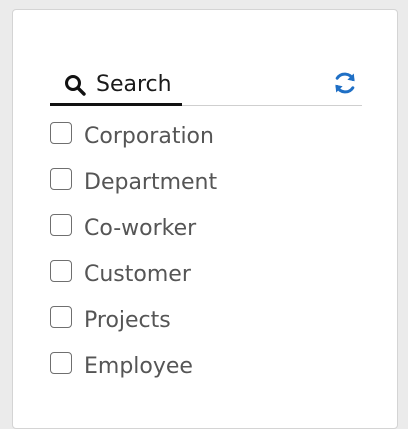  Describe the element at coordinates (138, 366) in the screenshot. I see `option-label: Employee` at that location.